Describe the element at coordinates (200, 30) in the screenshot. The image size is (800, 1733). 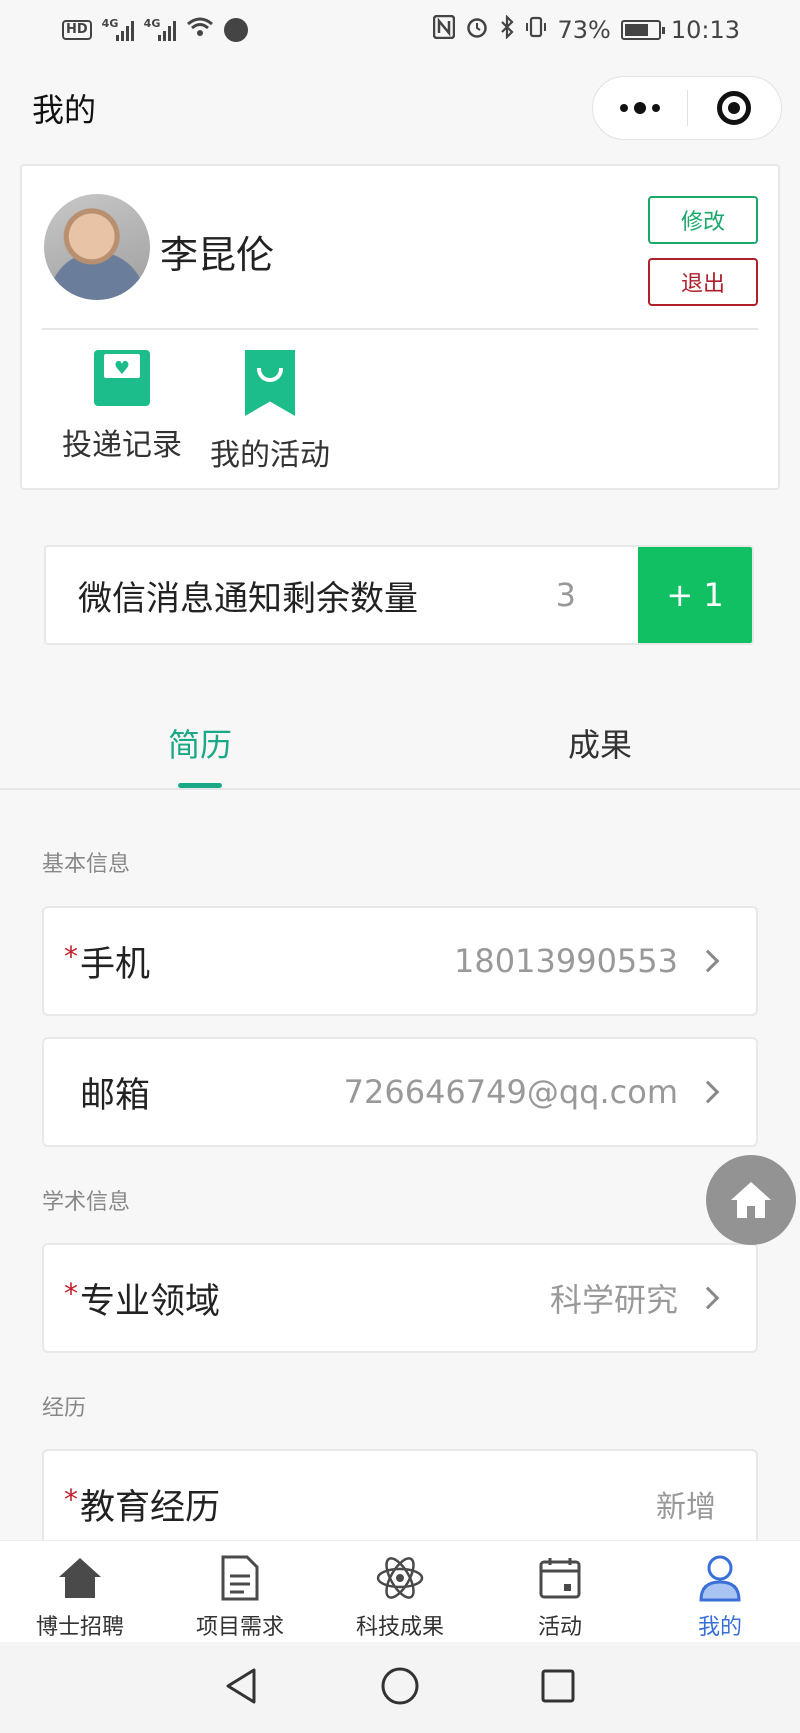
I see `wifi-icon` at that location.